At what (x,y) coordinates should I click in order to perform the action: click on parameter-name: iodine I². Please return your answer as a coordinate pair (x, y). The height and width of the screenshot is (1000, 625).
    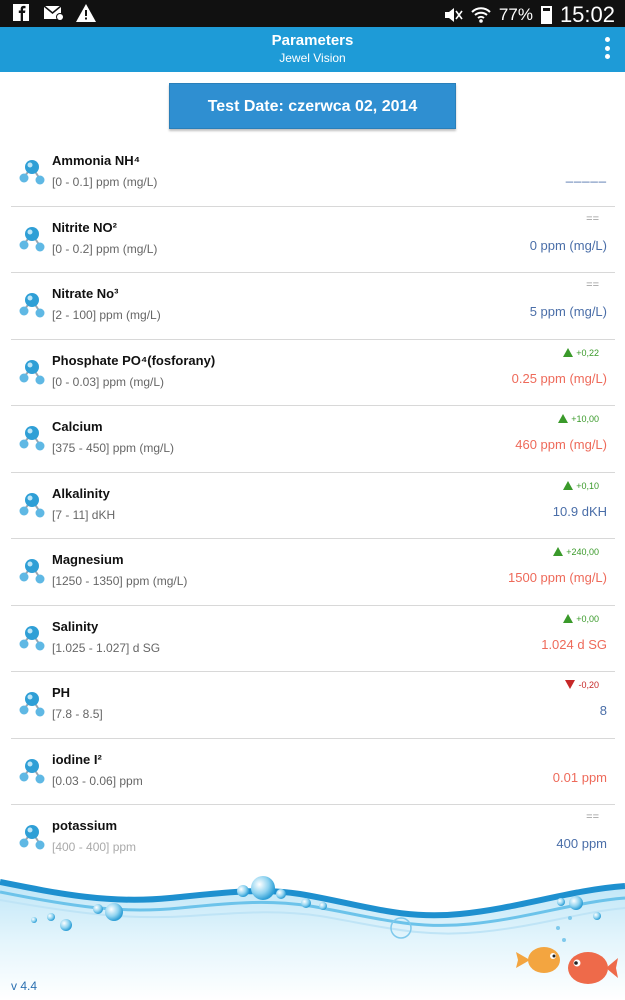
    Looking at the image, I should click on (77, 759).